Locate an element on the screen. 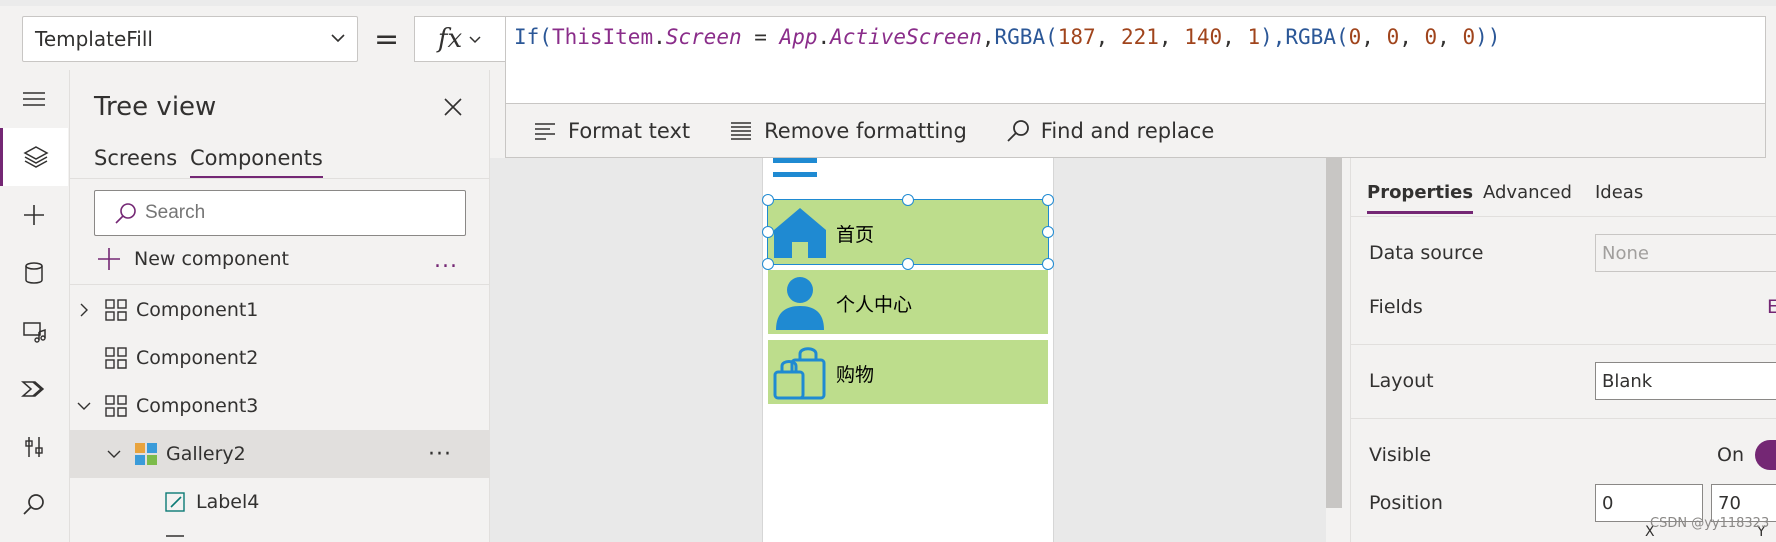 This screenshot has width=1776, height=542. formula-token: Screen is located at coordinates (703, 37).